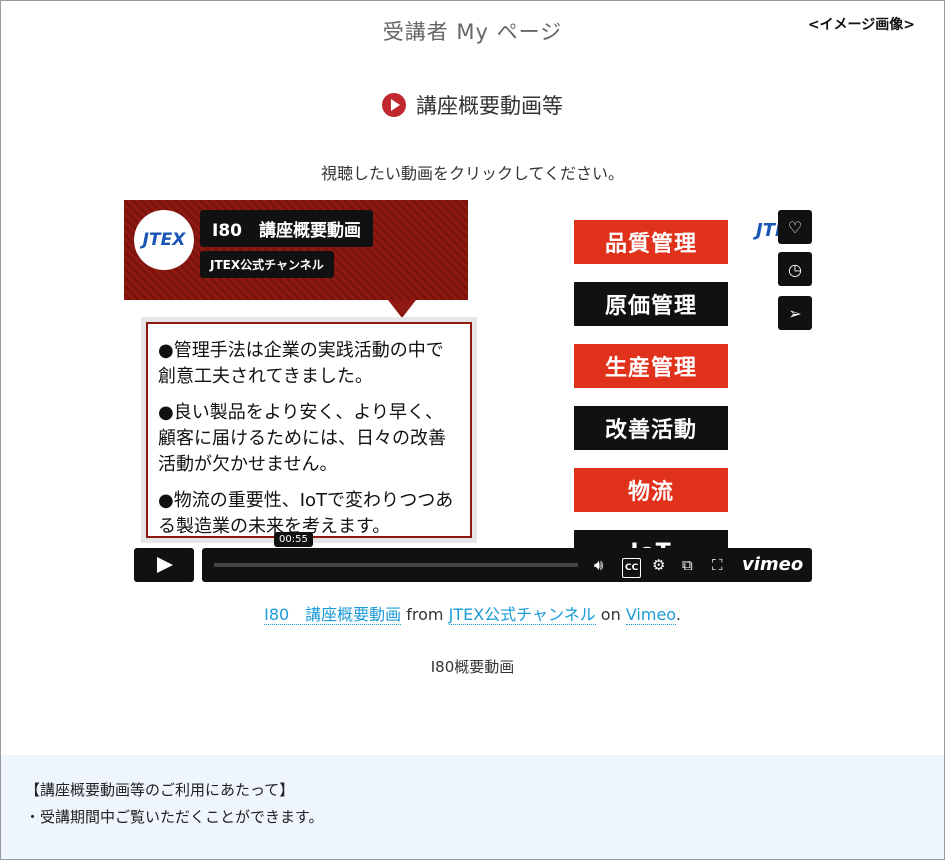 The width and height of the screenshot is (945, 860). What do you see at coordinates (472, 32) in the screenshot?
I see `page-title: 受講者 My ページ` at bounding box center [472, 32].